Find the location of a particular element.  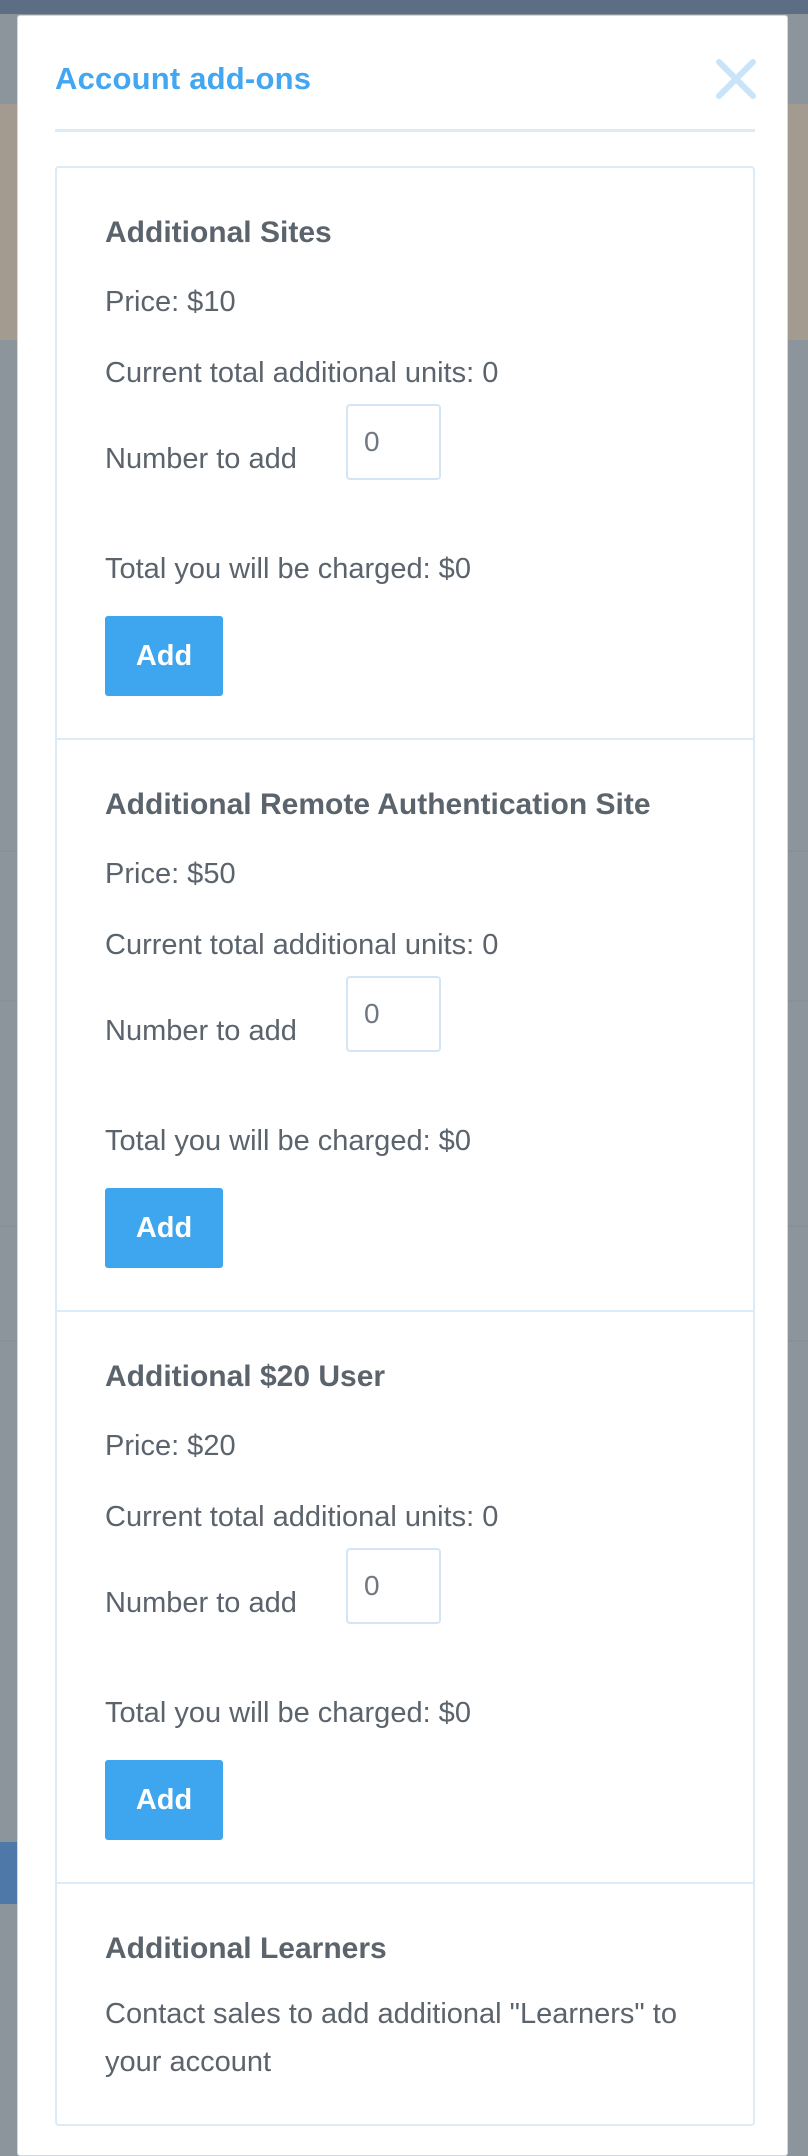

addon-price: Price: $10 is located at coordinates (170, 302).